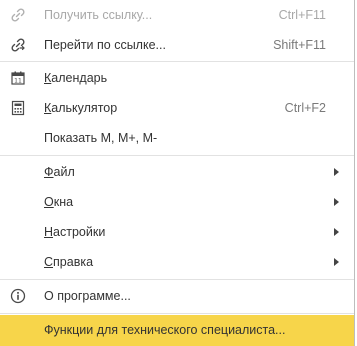 This screenshot has width=357, height=346. I want to click on menu-item-calendar: 11 Календарь, so click(177, 78).